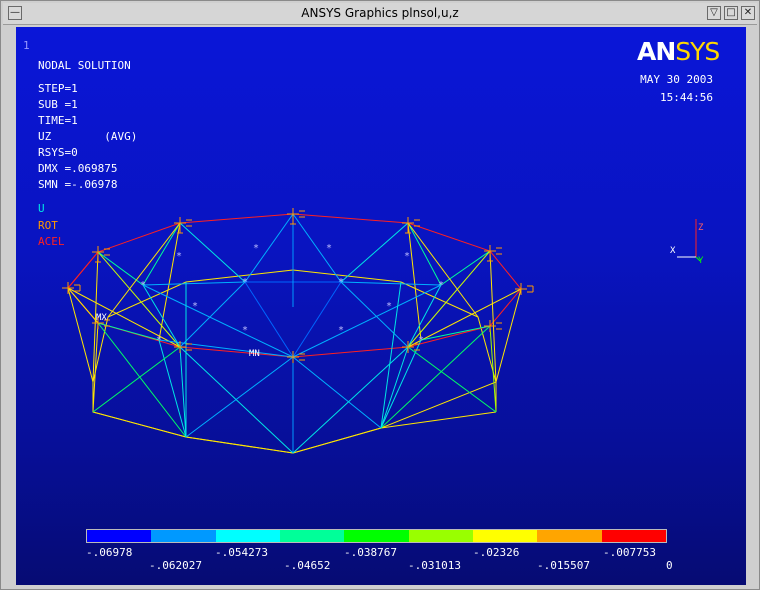 This screenshot has height=590, width=760. Describe the element at coordinates (101, 318) in the screenshot. I see `max-label: MX` at that location.